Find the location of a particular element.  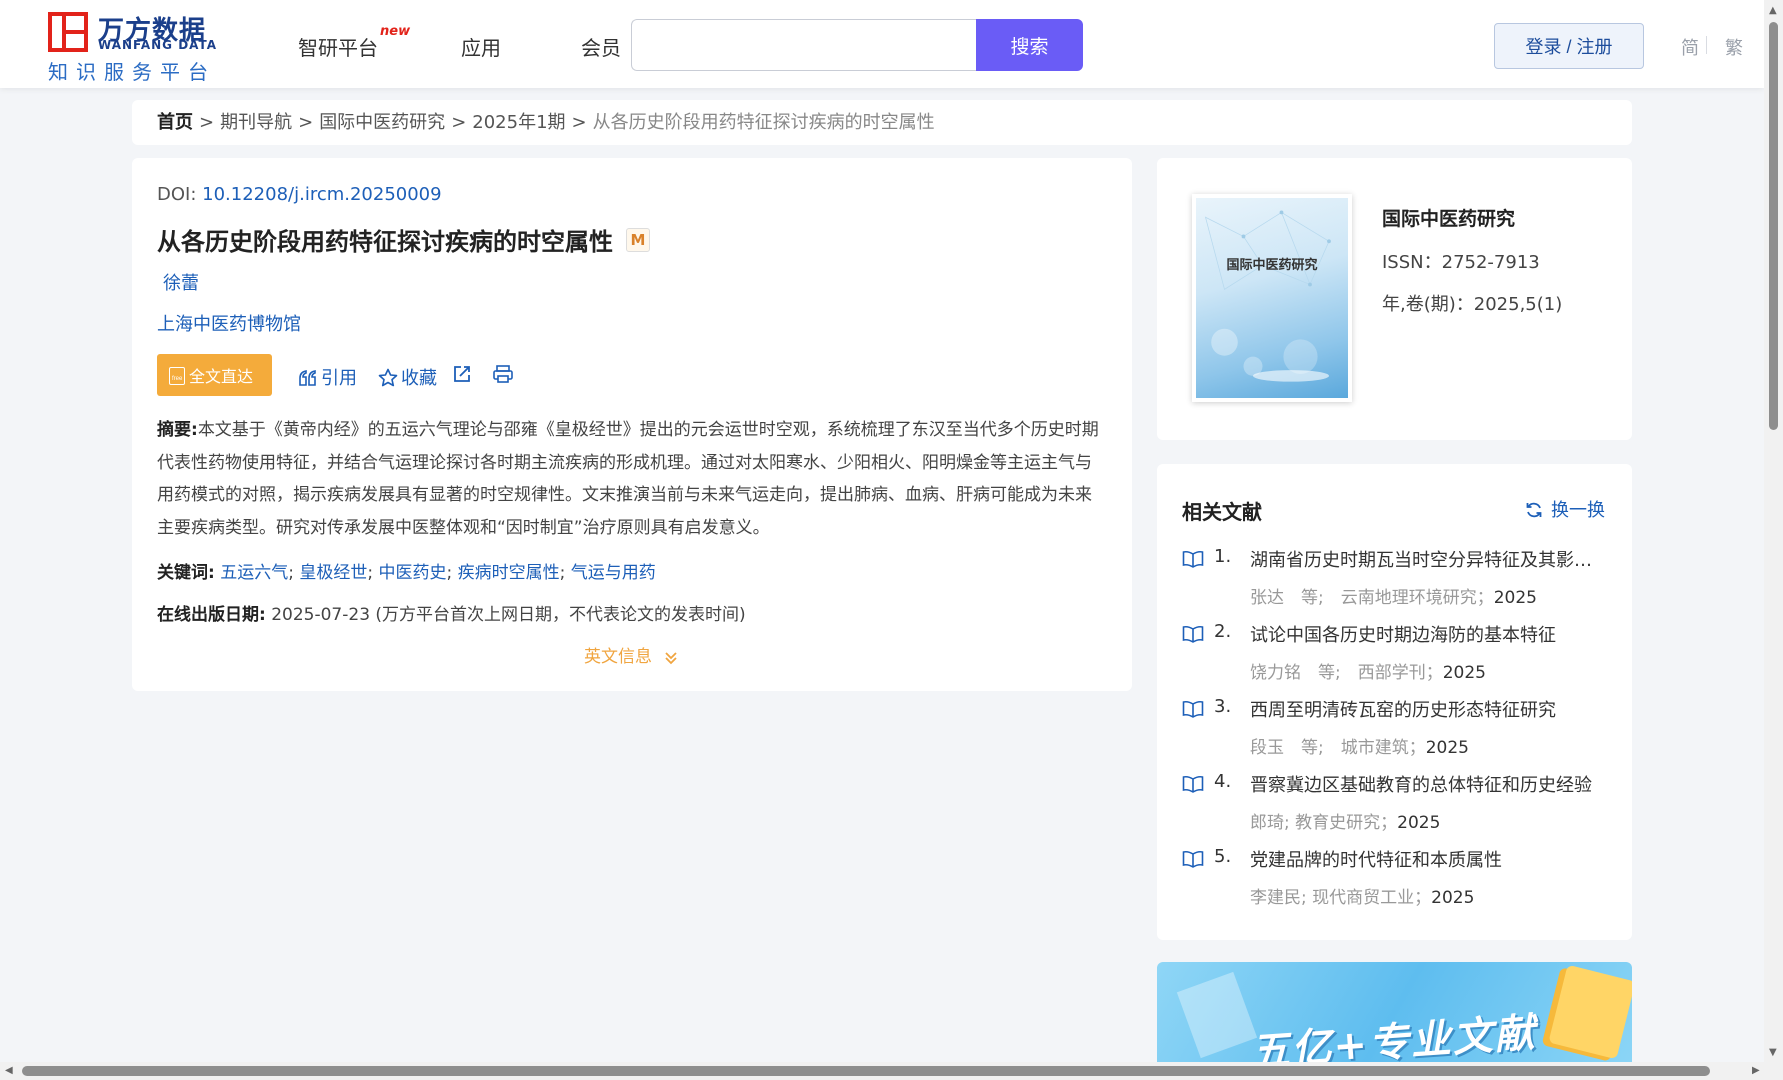

related-authors-source: 张达 等; 云南地理环境研究； is located at coordinates (1372, 598).